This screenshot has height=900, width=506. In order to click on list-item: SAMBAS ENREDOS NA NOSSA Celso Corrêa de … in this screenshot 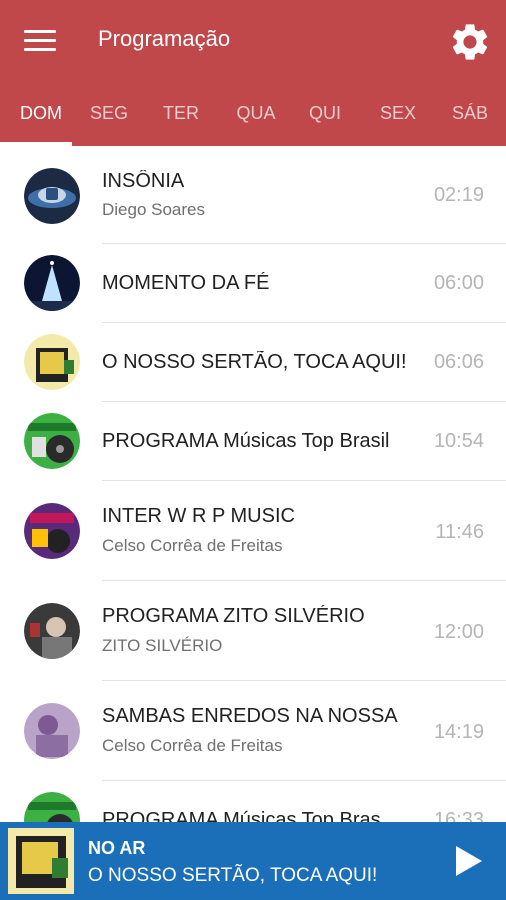, I will do `click(253, 731)`.